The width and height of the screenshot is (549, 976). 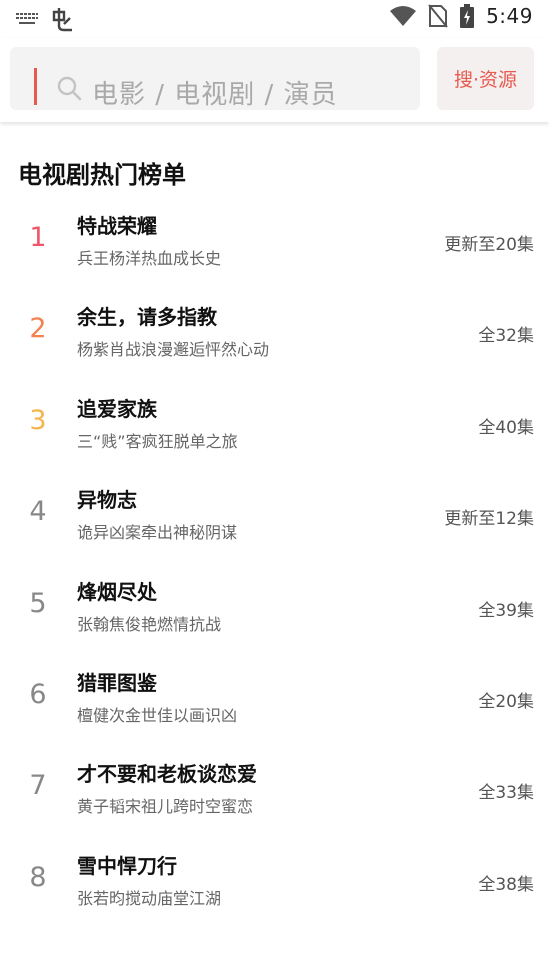 I want to click on status-time: 5:49, so click(x=509, y=16).